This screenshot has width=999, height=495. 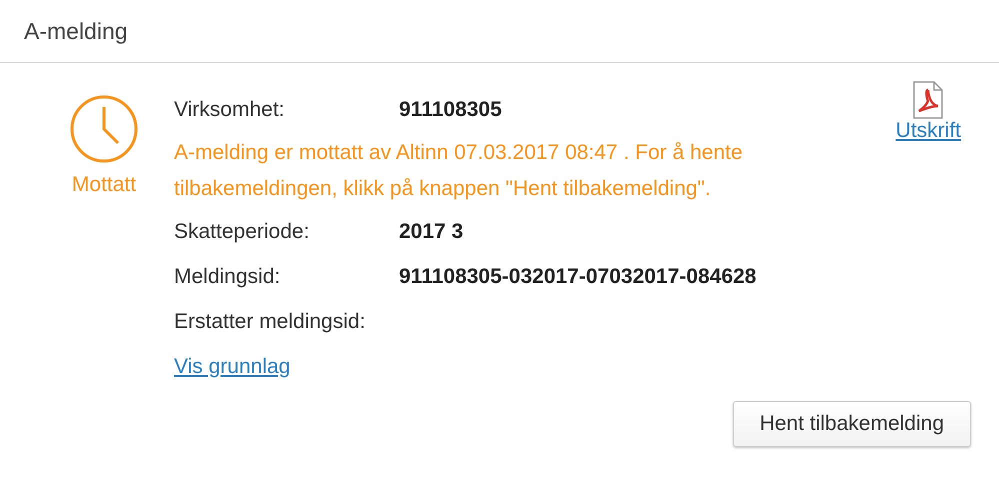 What do you see at coordinates (459, 171) in the screenshot?
I see `status-message: A-melding er mottatt av Altinn 07.03.2017 08:47 . For å hente tilbakemeldingen, klikk på knappen "Hent tilbakemelding".` at bounding box center [459, 171].